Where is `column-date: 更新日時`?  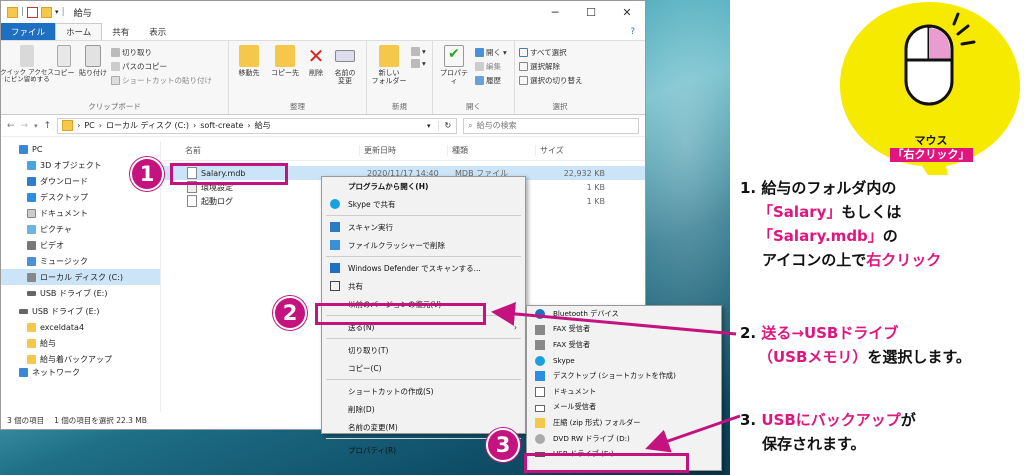 column-date: 更新日時 is located at coordinates (403, 150).